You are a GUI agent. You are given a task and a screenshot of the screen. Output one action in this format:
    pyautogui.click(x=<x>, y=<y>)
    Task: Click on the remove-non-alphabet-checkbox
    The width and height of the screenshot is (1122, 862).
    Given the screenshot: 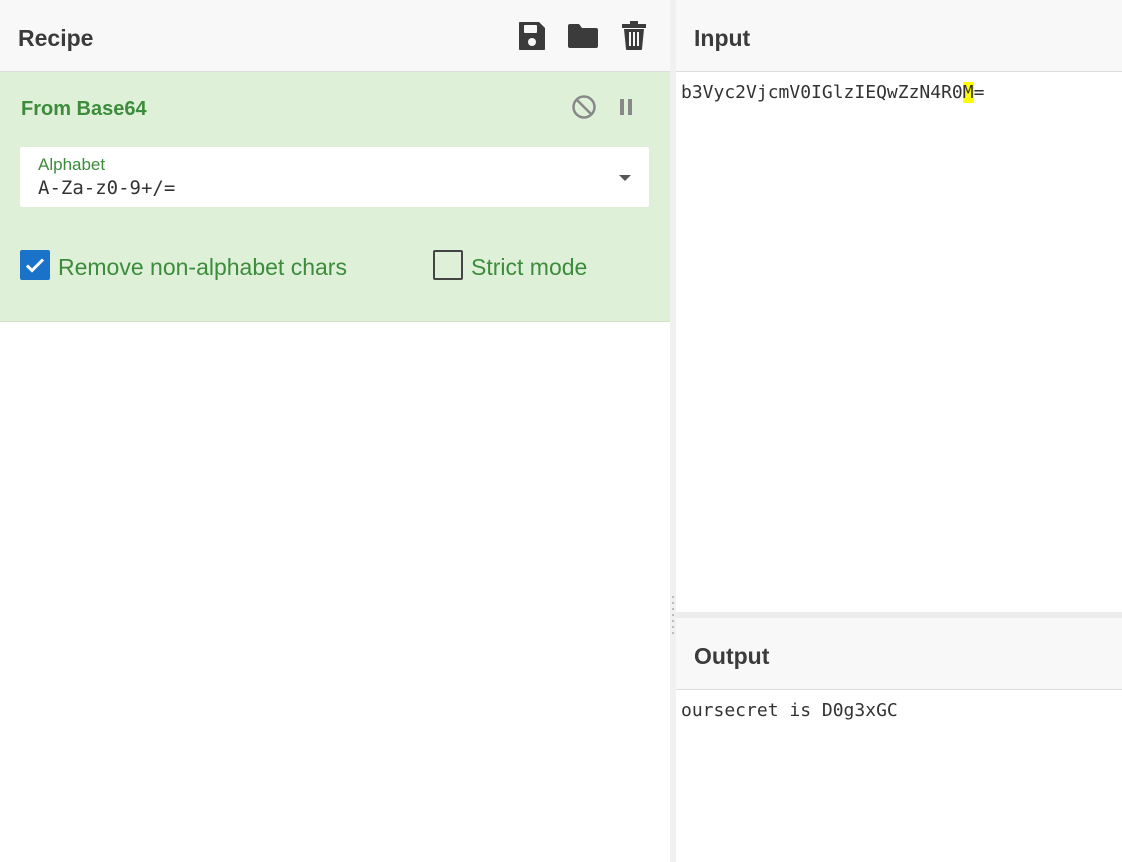 What is the action you would take?
    pyautogui.click(x=35, y=265)
    